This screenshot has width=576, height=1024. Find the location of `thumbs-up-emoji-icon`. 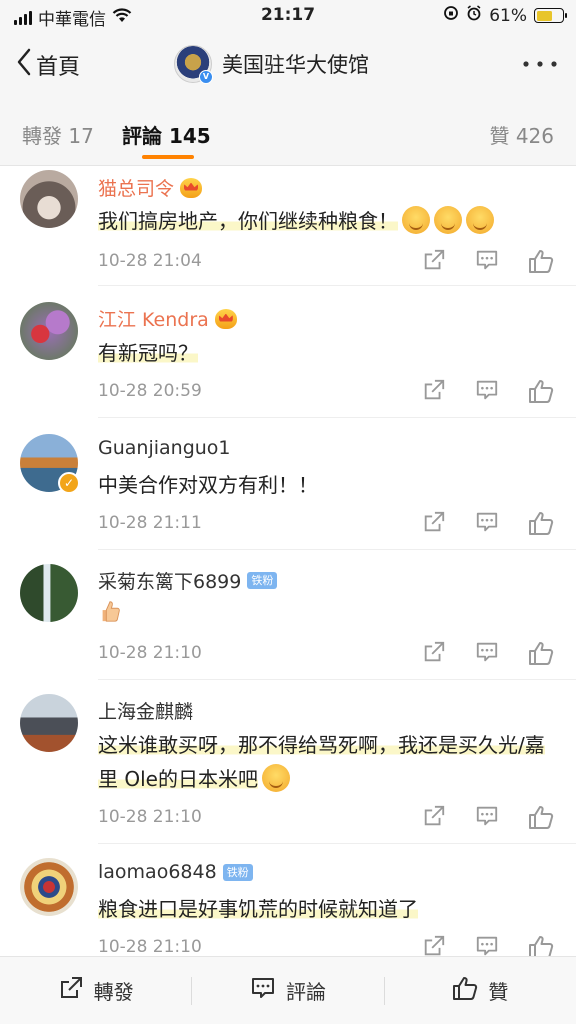

thumbs-up-emoji-icon is located at coordinates (110, 615).